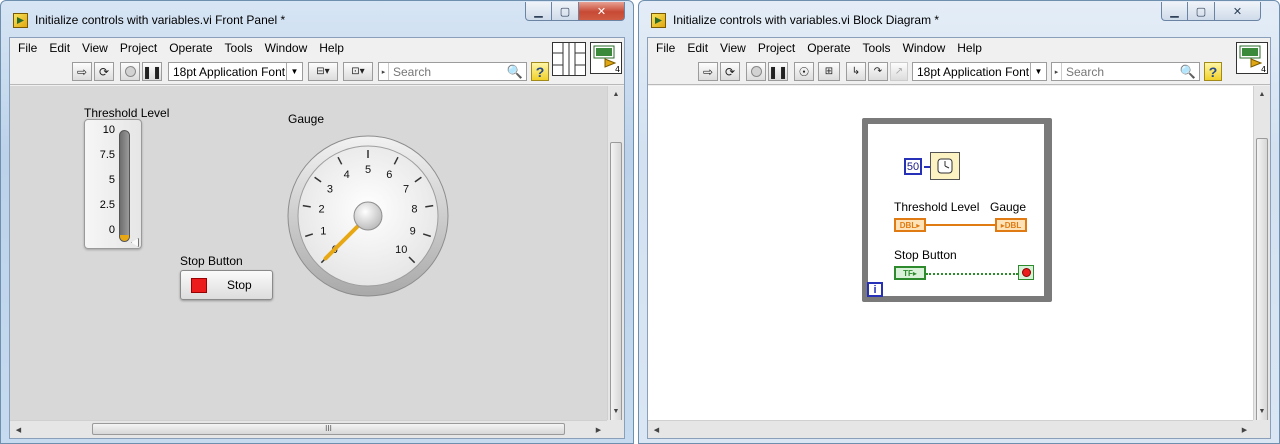  What do you see at coordinates (124, 186) in the screenshot?
I see `slide-track` at bounding box center [124, 186].